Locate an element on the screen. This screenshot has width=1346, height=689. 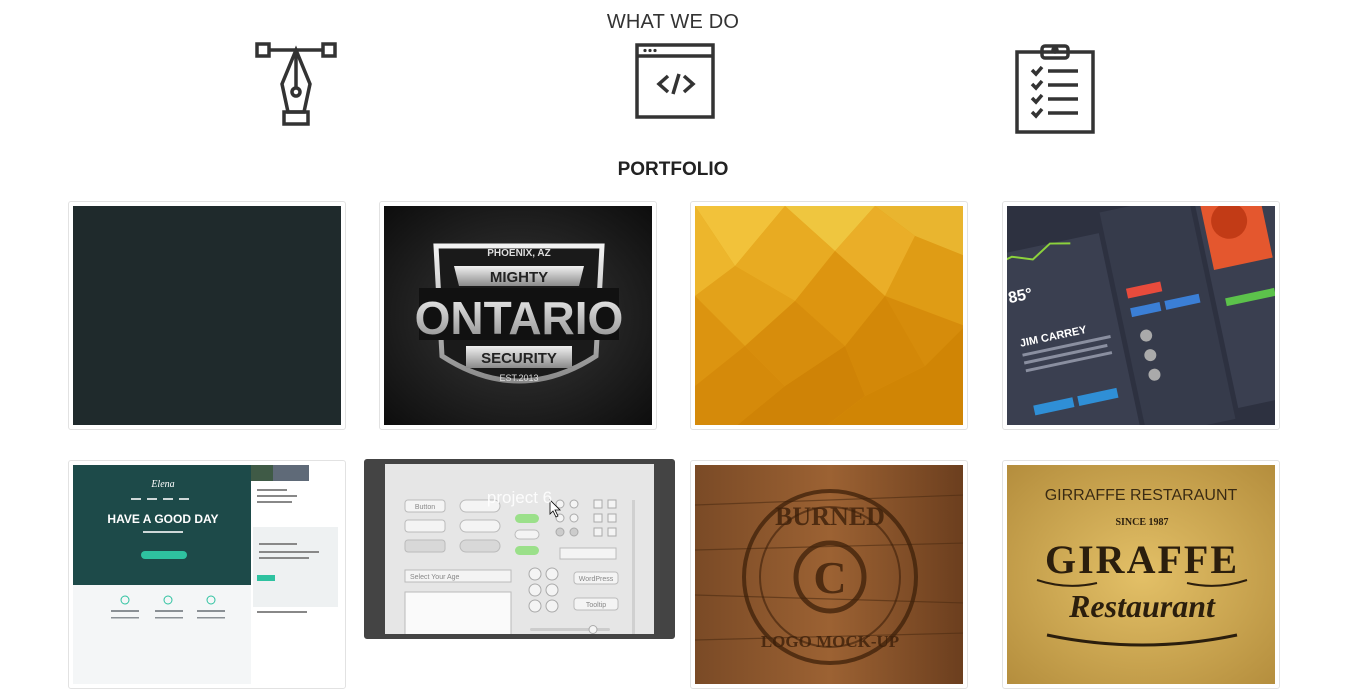
logo-since-text: SINCE 1987 is located at coordinates (1141, 522).